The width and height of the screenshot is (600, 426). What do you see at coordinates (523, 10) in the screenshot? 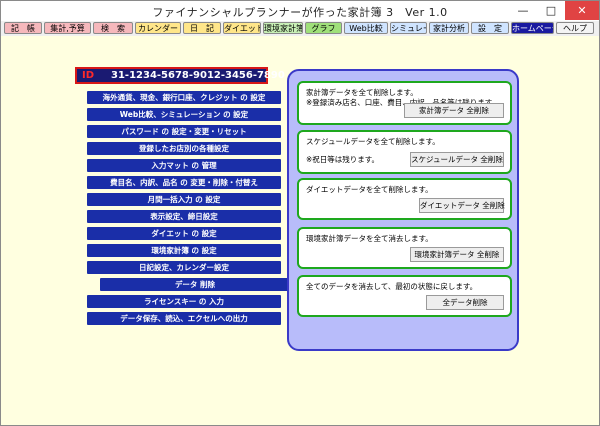
I see `minimize-button: —` at bounding box center [523, 10].